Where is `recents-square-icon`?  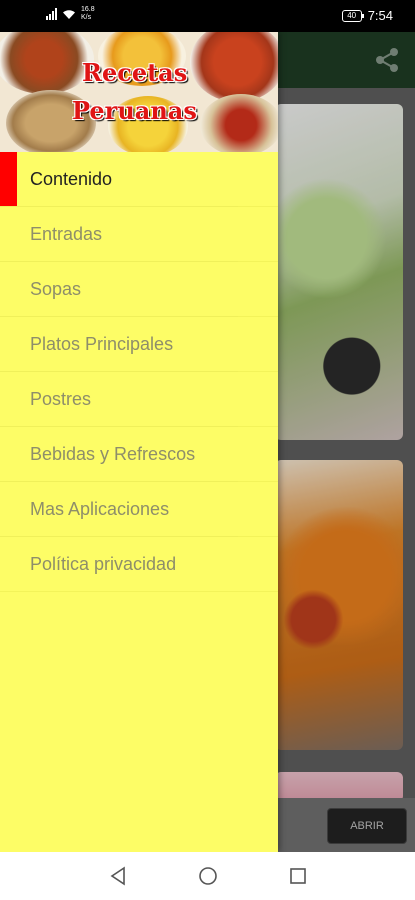 recents-square-icon is located at coordinates (297, 876).